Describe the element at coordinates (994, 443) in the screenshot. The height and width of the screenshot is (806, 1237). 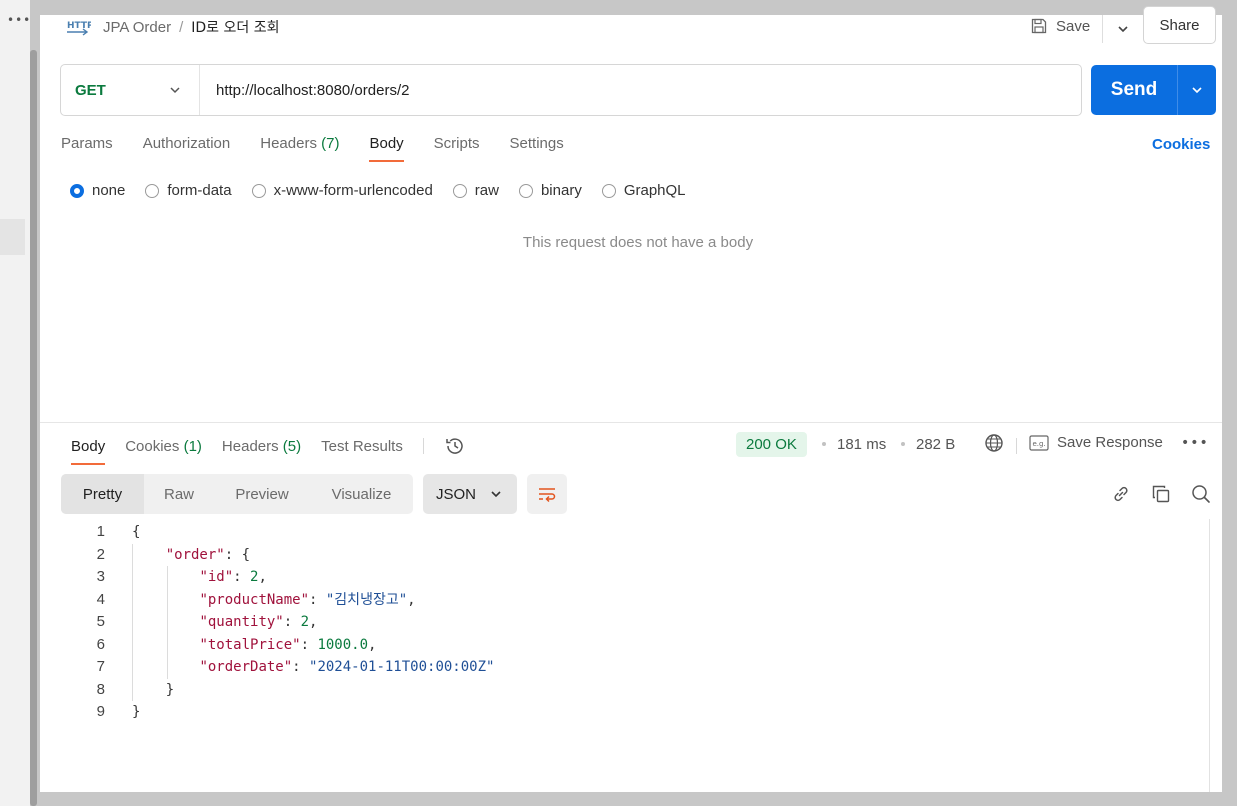
I see `globe-icon` at that location.